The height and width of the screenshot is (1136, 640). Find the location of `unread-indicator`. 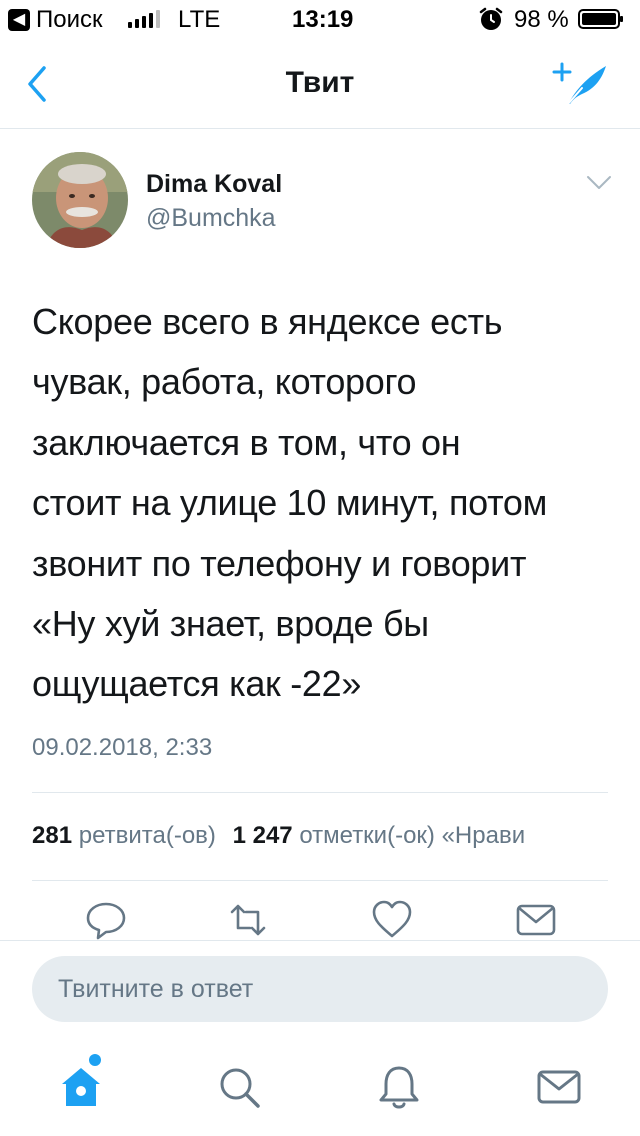

unread-indicator is located at coordinates (95, 1060).